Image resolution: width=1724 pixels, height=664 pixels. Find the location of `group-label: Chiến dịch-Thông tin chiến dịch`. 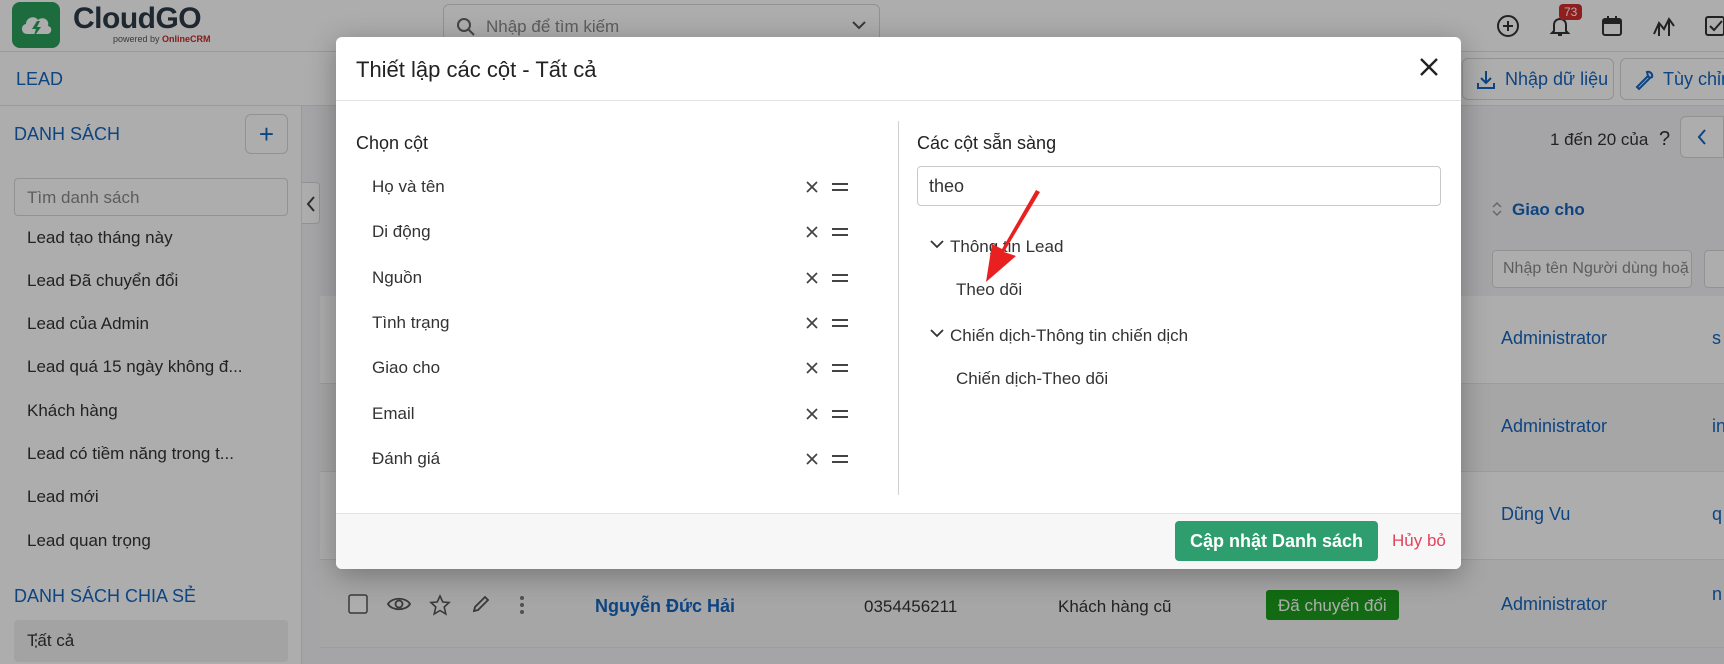

group-label: Chiến dịch-Thông tin chiến dịch is located at coordinates (1069, 335).